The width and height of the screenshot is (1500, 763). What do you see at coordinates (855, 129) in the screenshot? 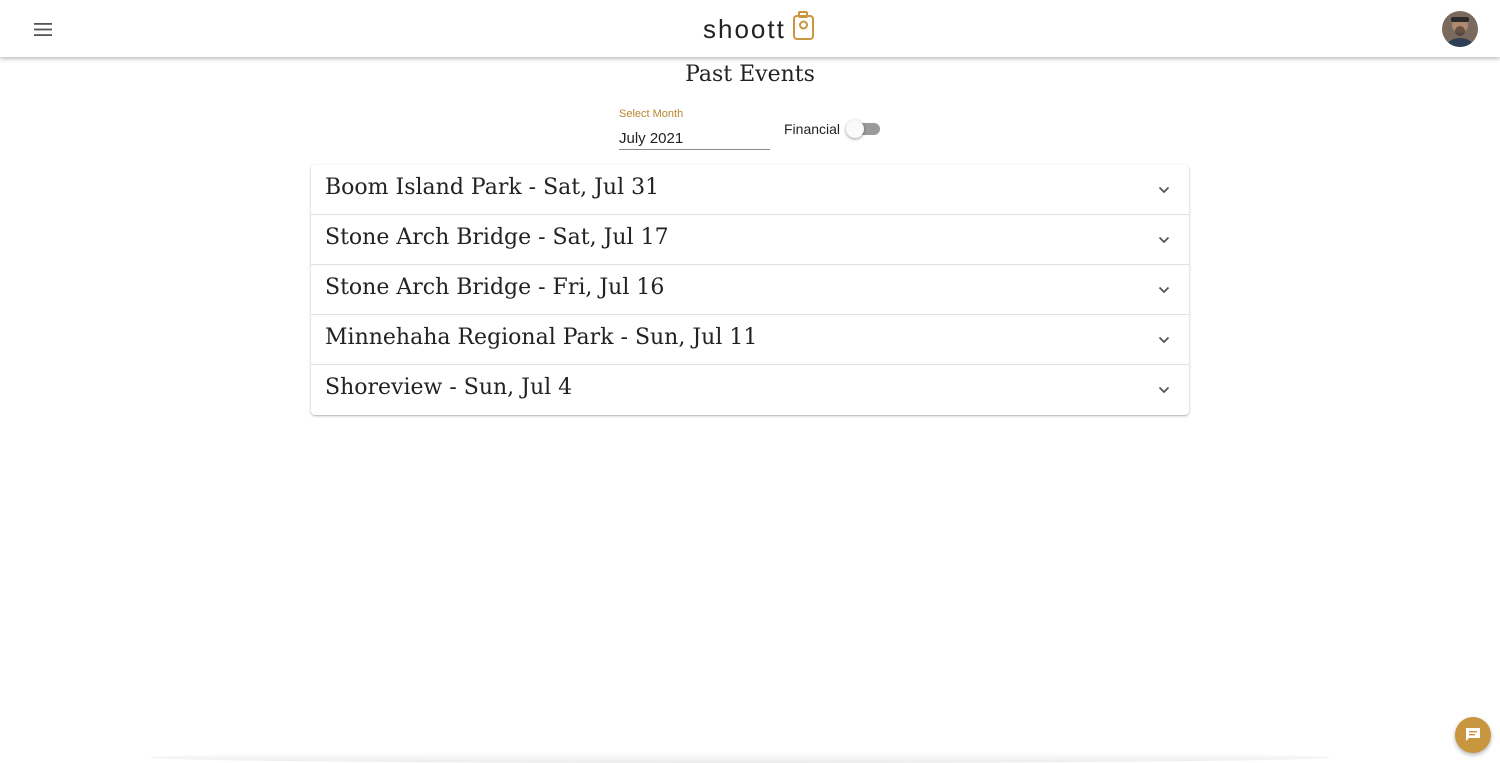
I see `toggle-thumb` at bounding box center [855, 129].